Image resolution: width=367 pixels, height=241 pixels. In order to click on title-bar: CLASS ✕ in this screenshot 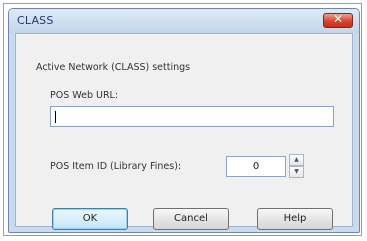, I will do `click(184, 21)`.